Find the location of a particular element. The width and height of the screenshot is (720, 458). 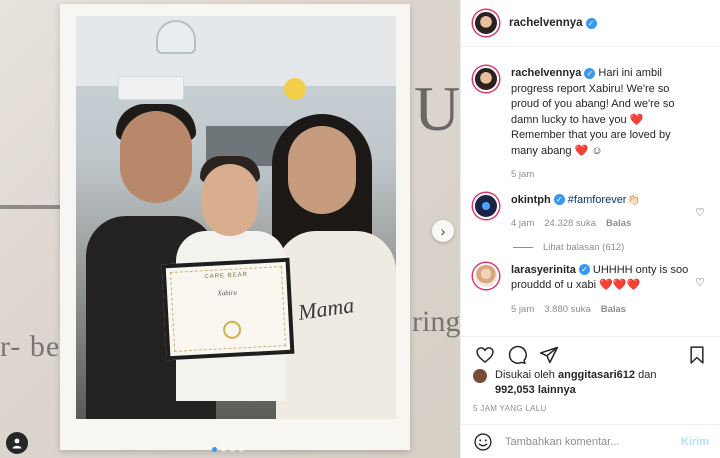

birdcage-lamp is located at coordinates (176, 37).